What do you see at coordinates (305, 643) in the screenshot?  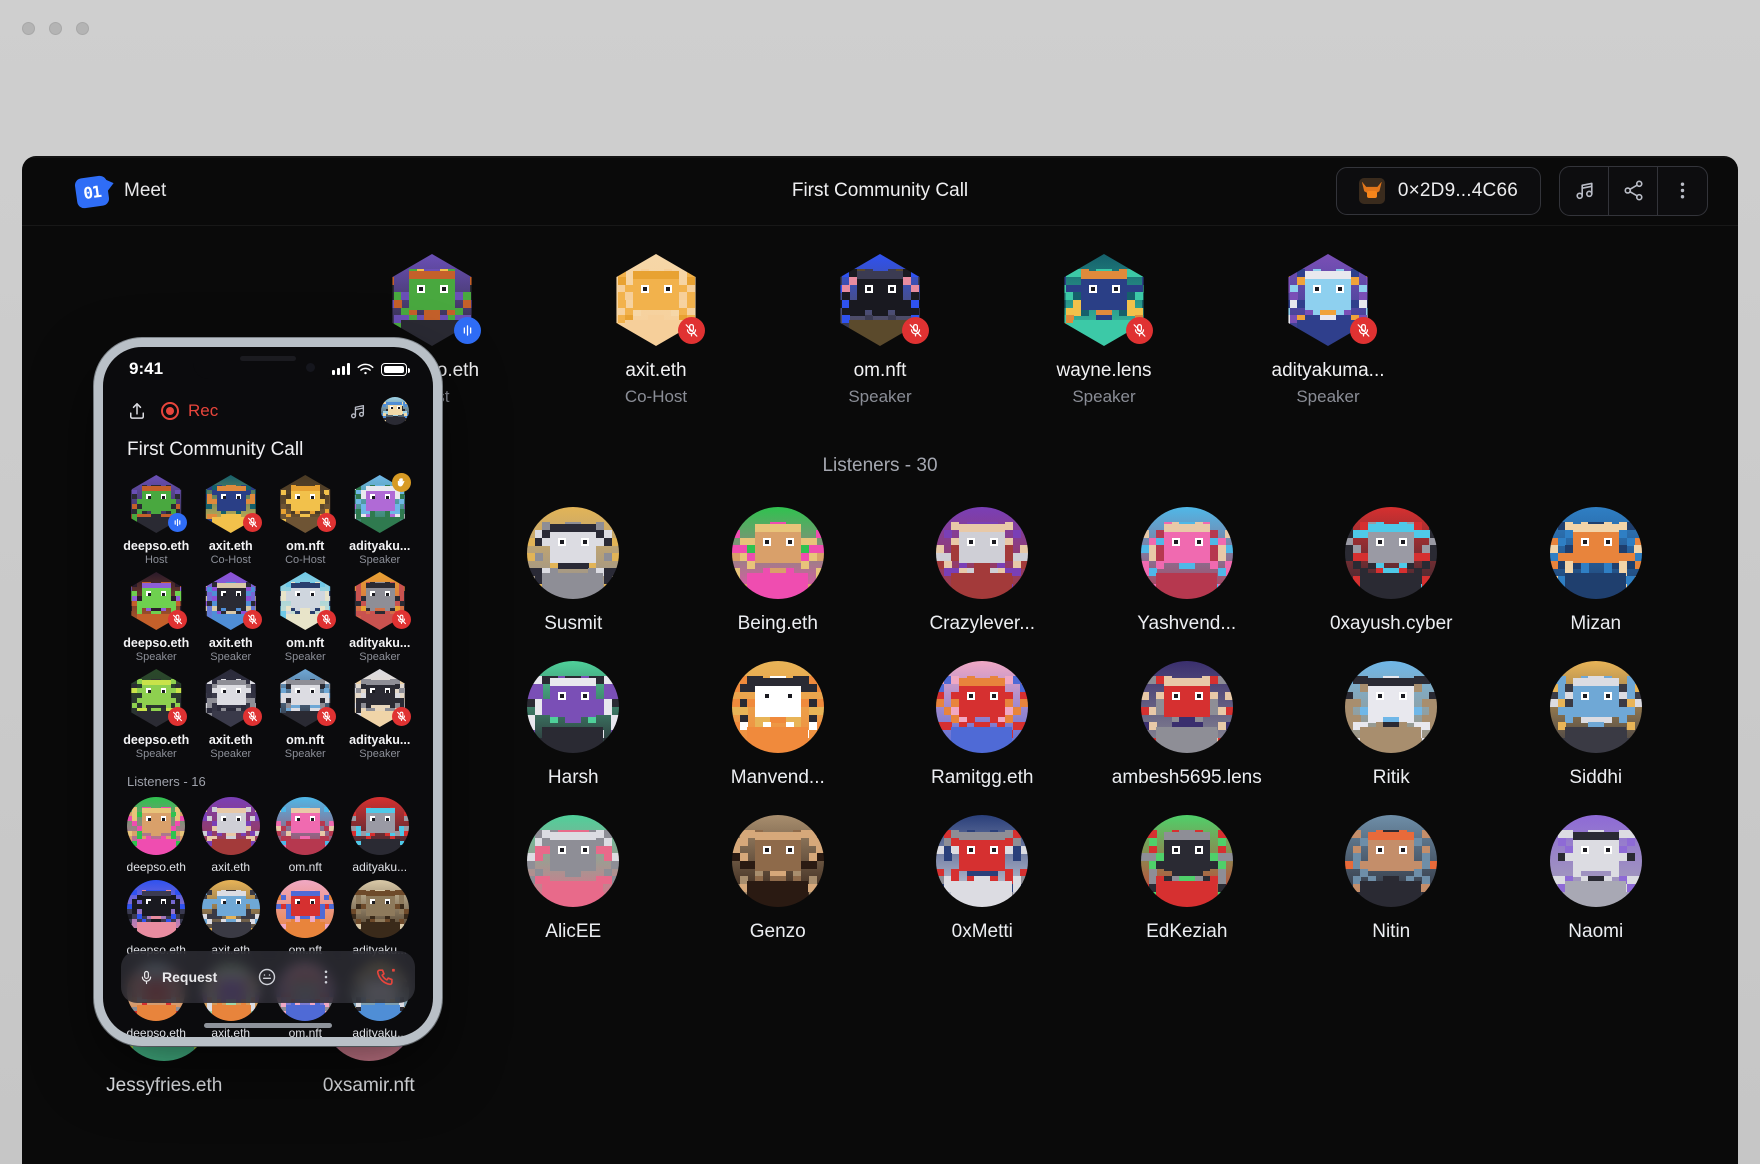 I see `phone-speaker-name: om.nft` at bounding box center [305, 643].